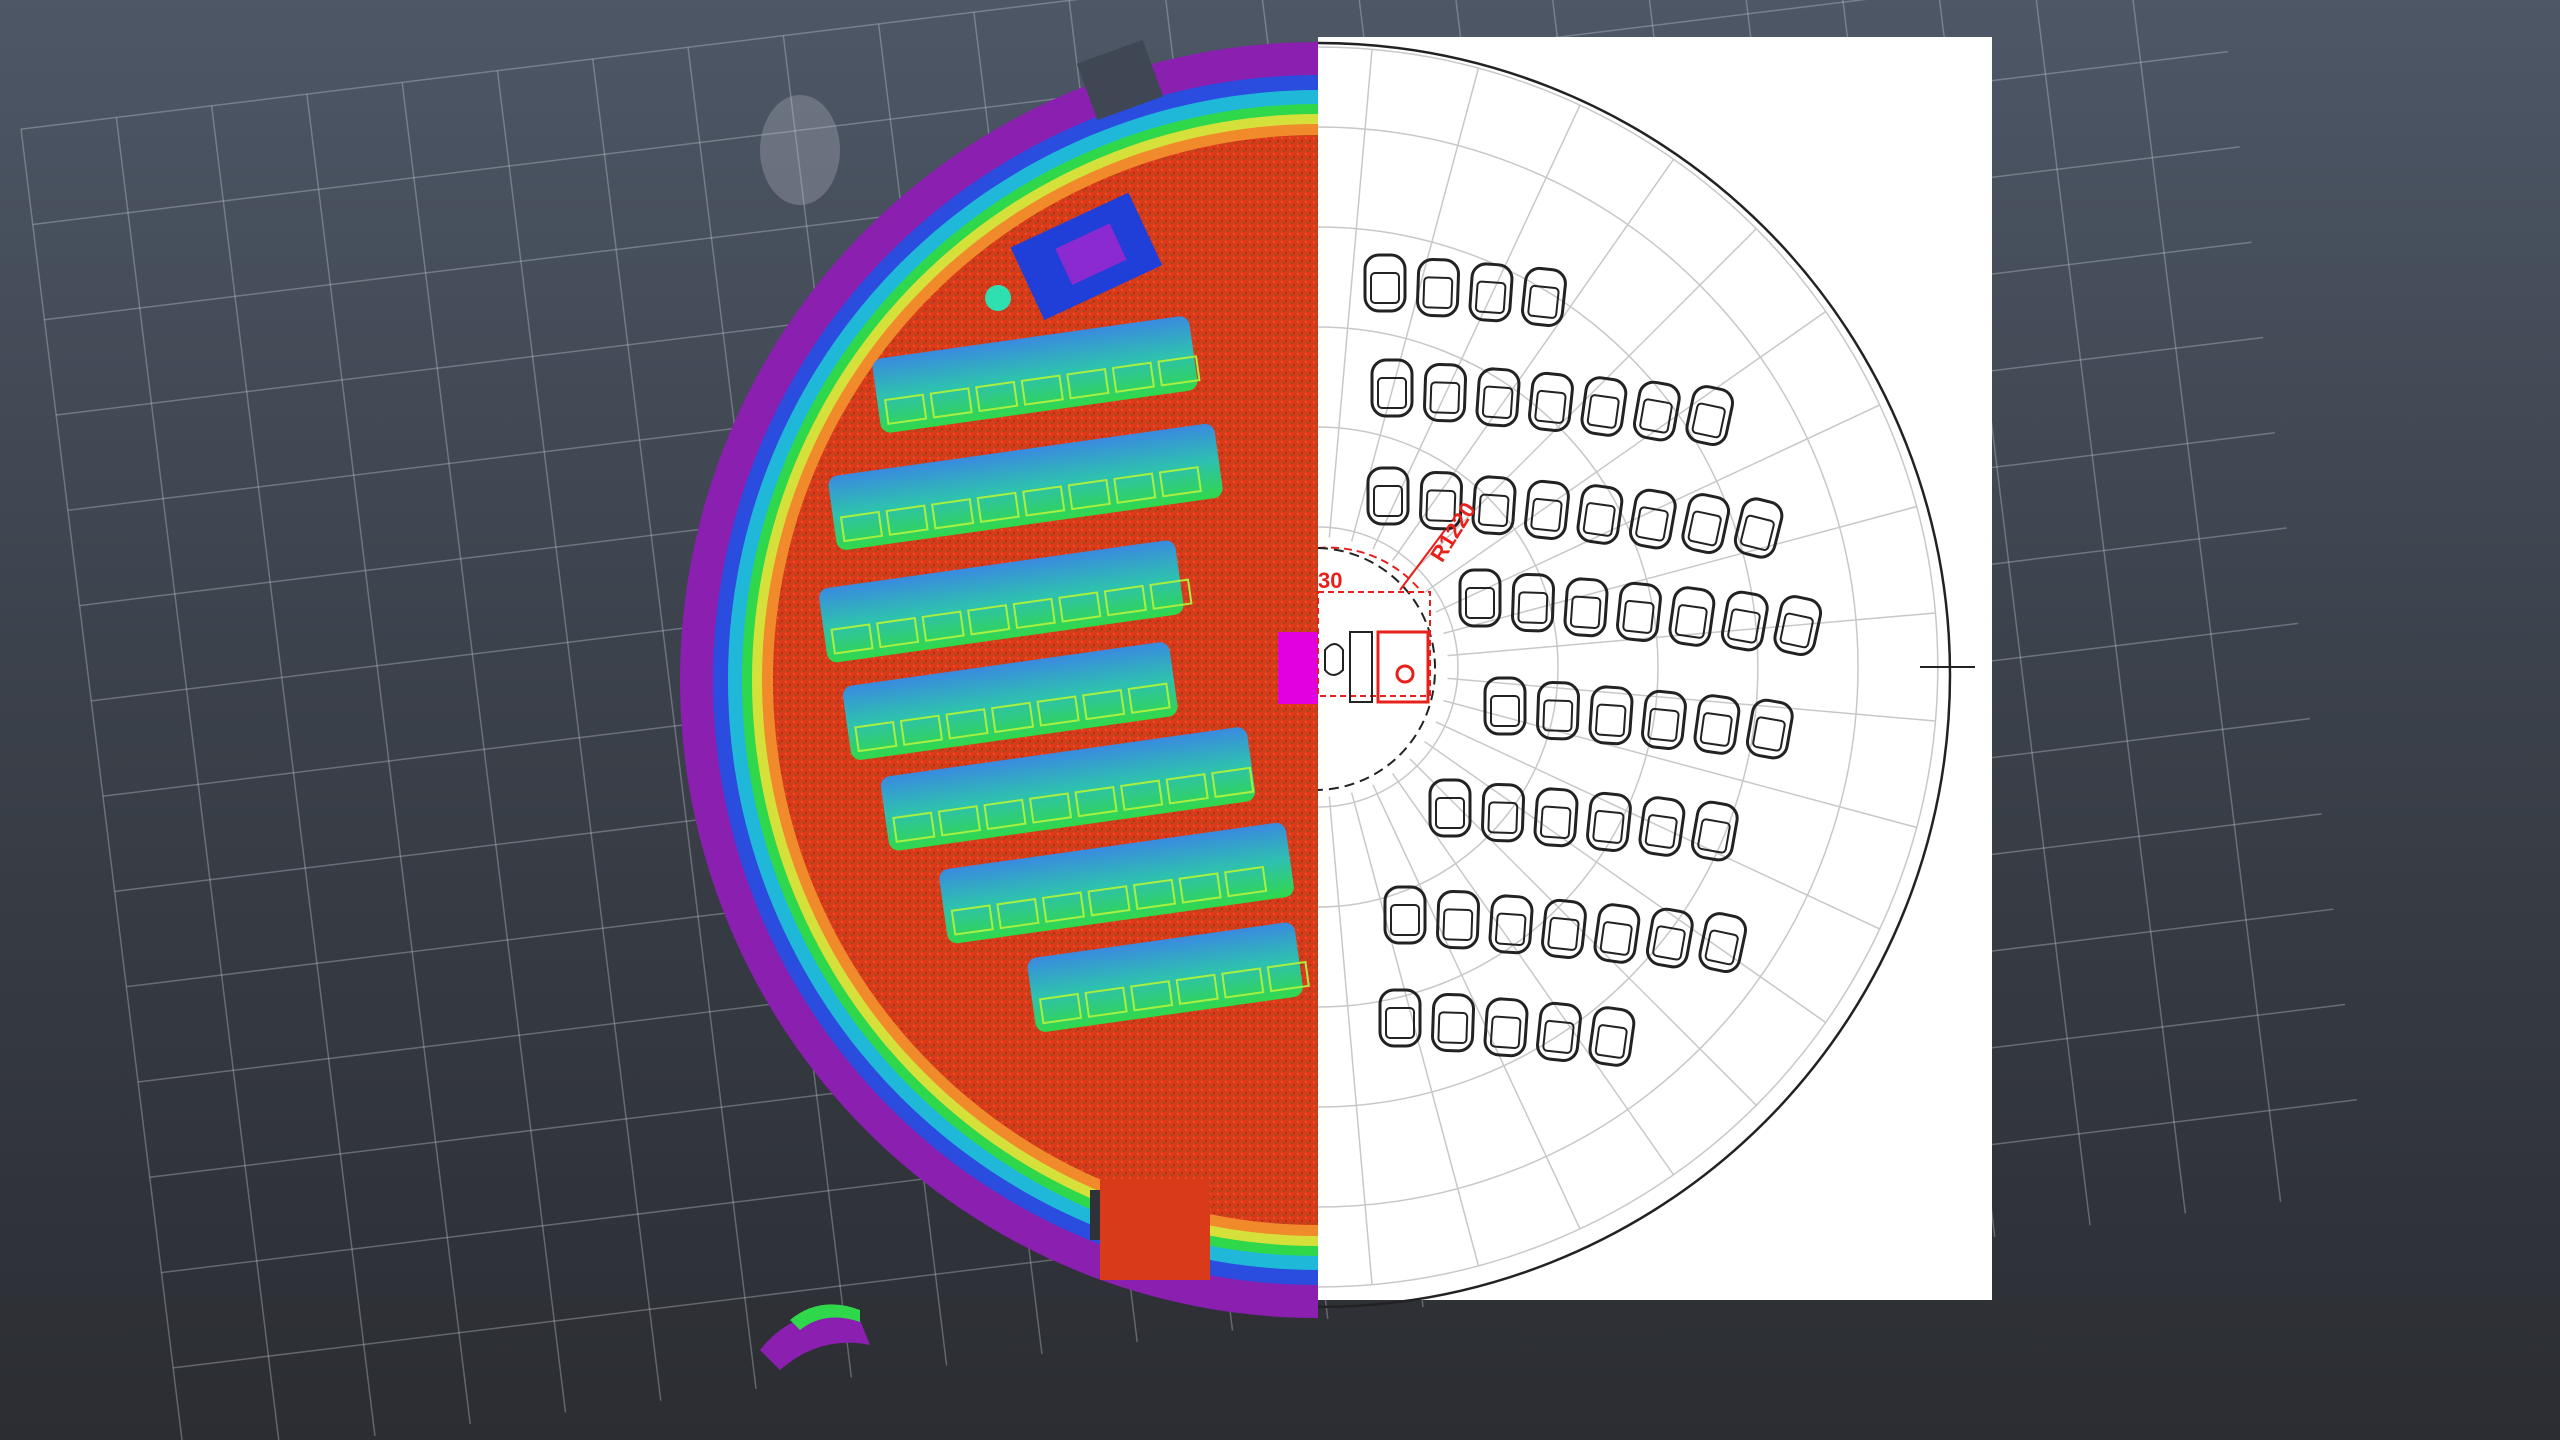  What do you see at coordinates (1298, 668) in the screenshot?
I see `stage-marker` at bounding box center [1298, 668].